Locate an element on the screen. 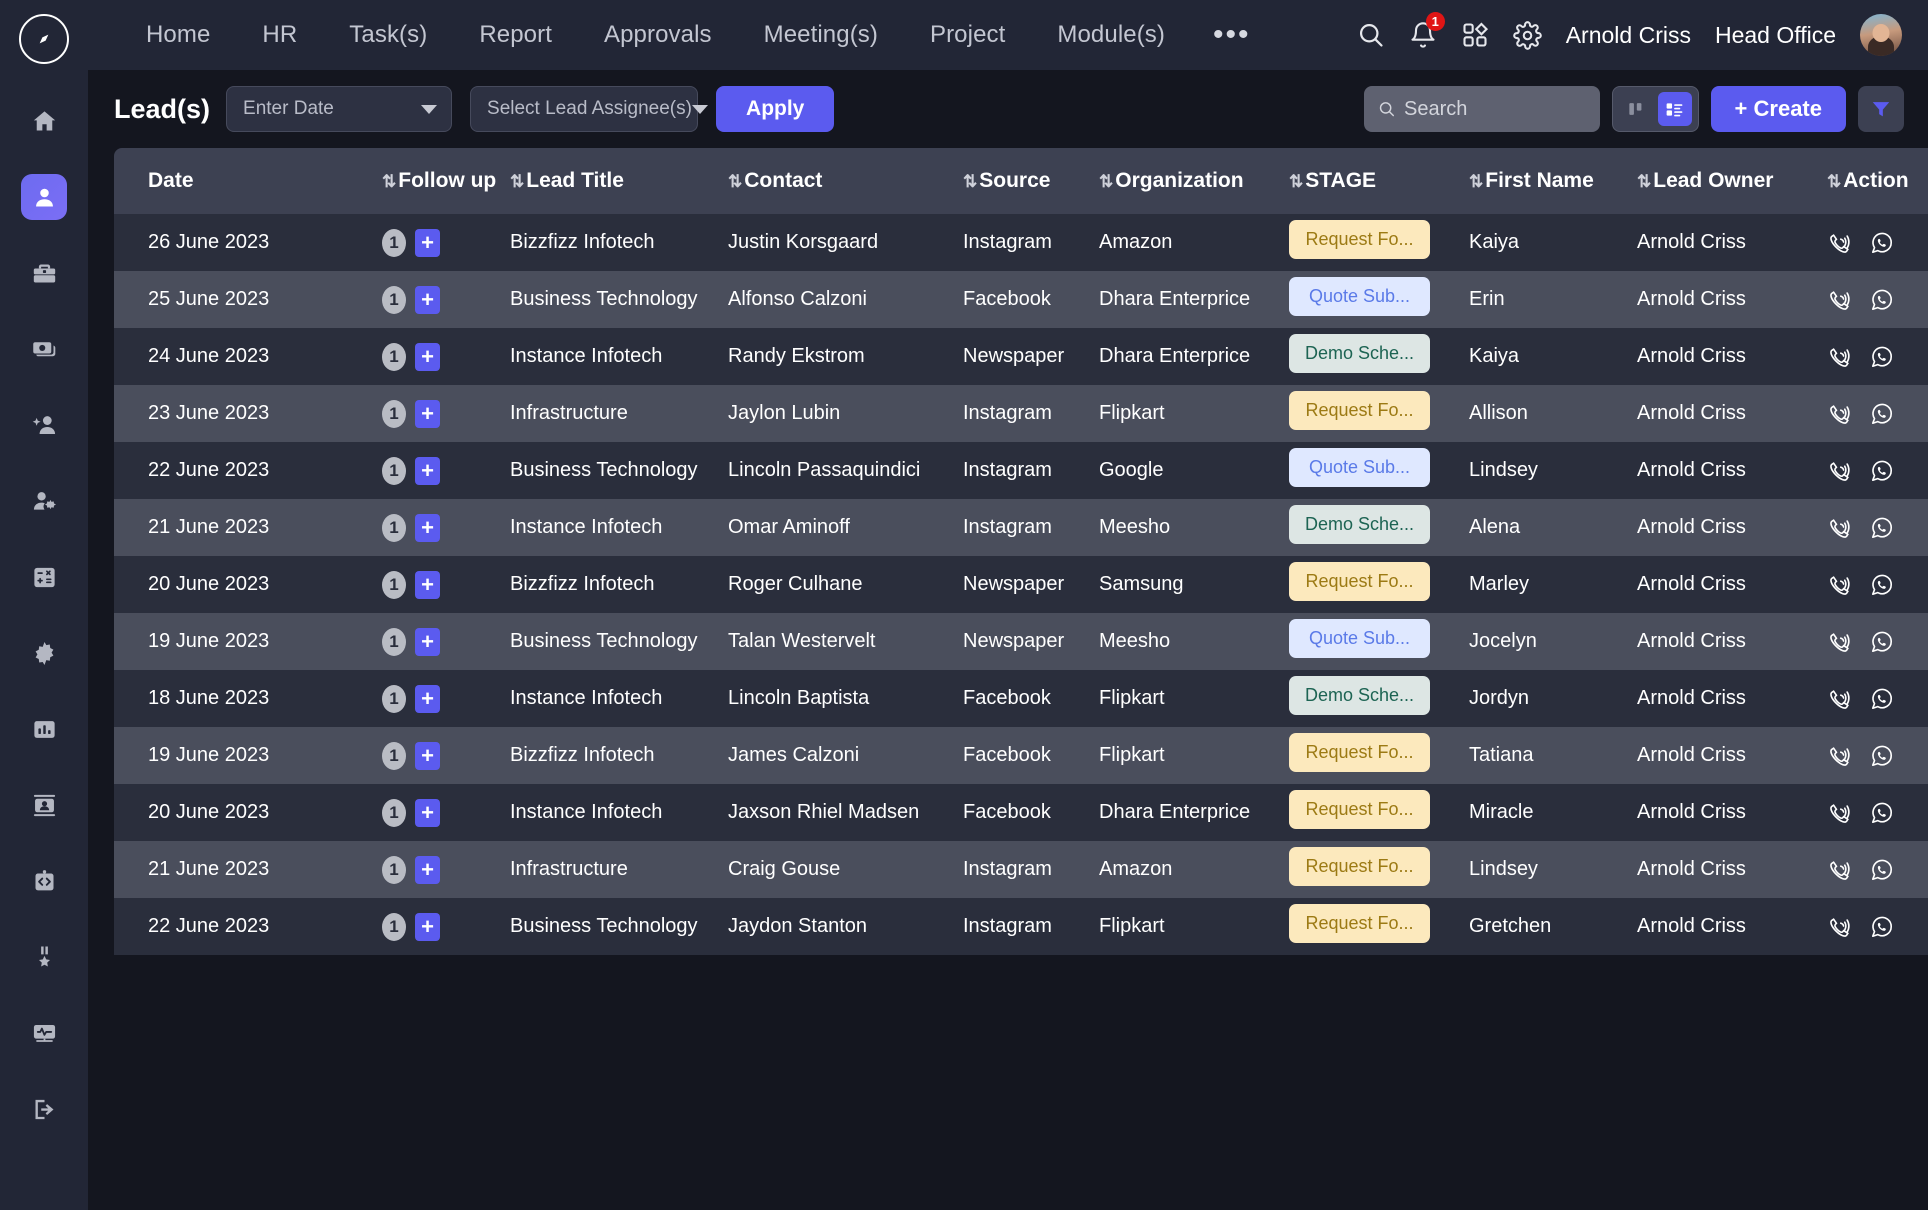  column-header-lead-owner: ⇅Lead Owner is located at coordinates (1732, 181).